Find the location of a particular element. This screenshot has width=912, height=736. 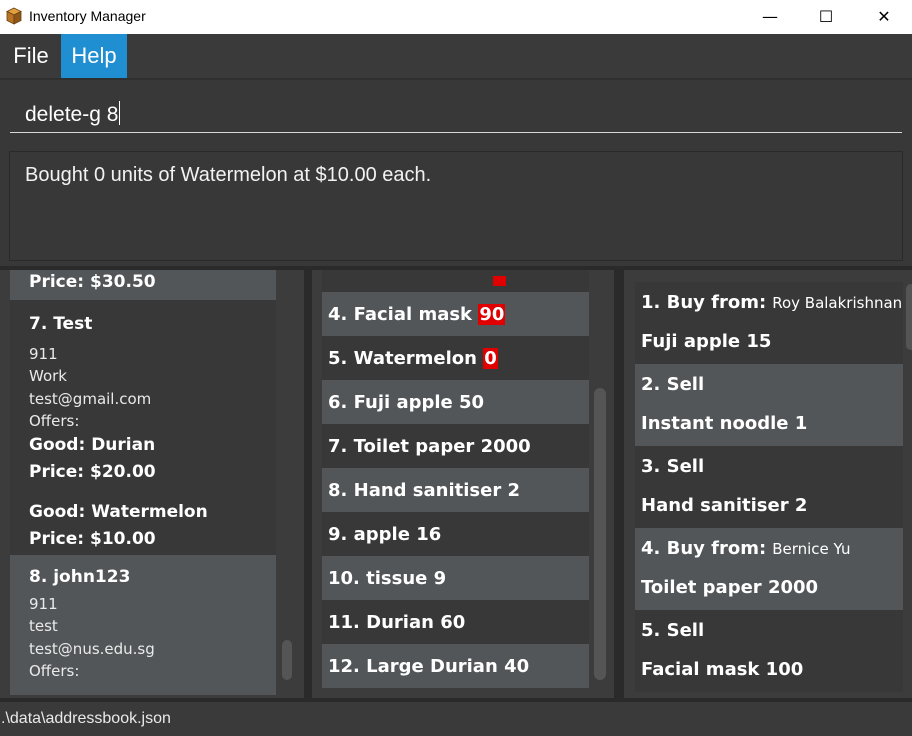

goods-name: 12. Large Durian is located at coordinates (413, 666).